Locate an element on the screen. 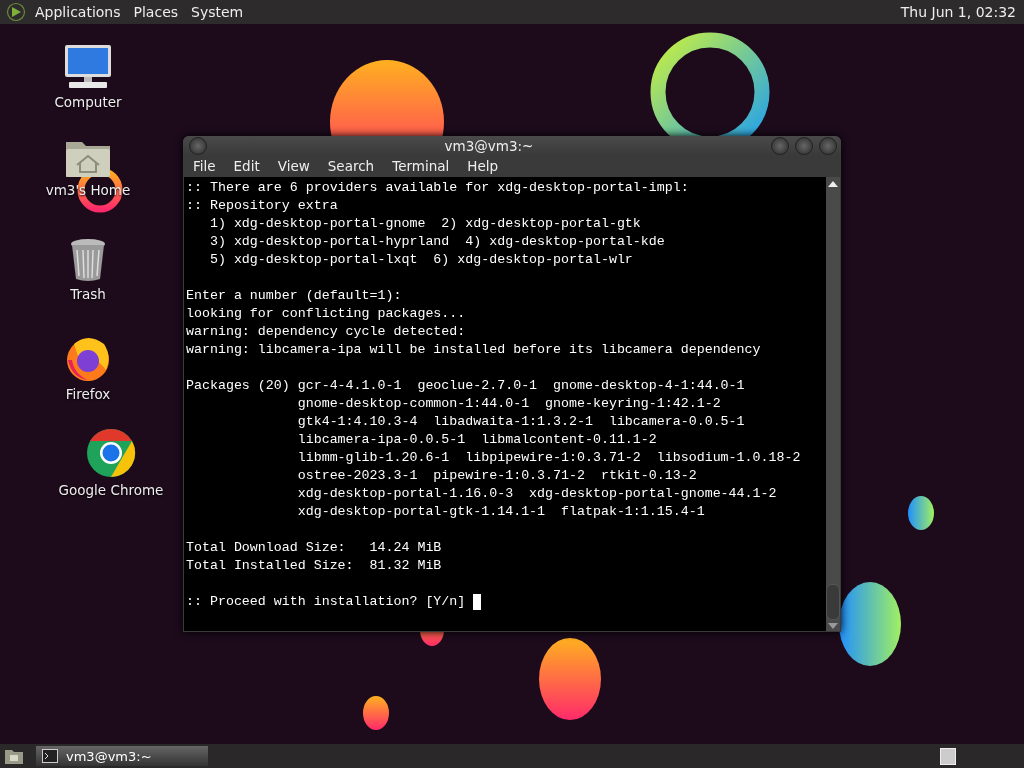 This screenshot has height=768, width=1024. terminal-line: 5) xdg-desktop-portal-lxqt 6) xdg-desktop-portal-wlr is located at coordinates (420, 260).